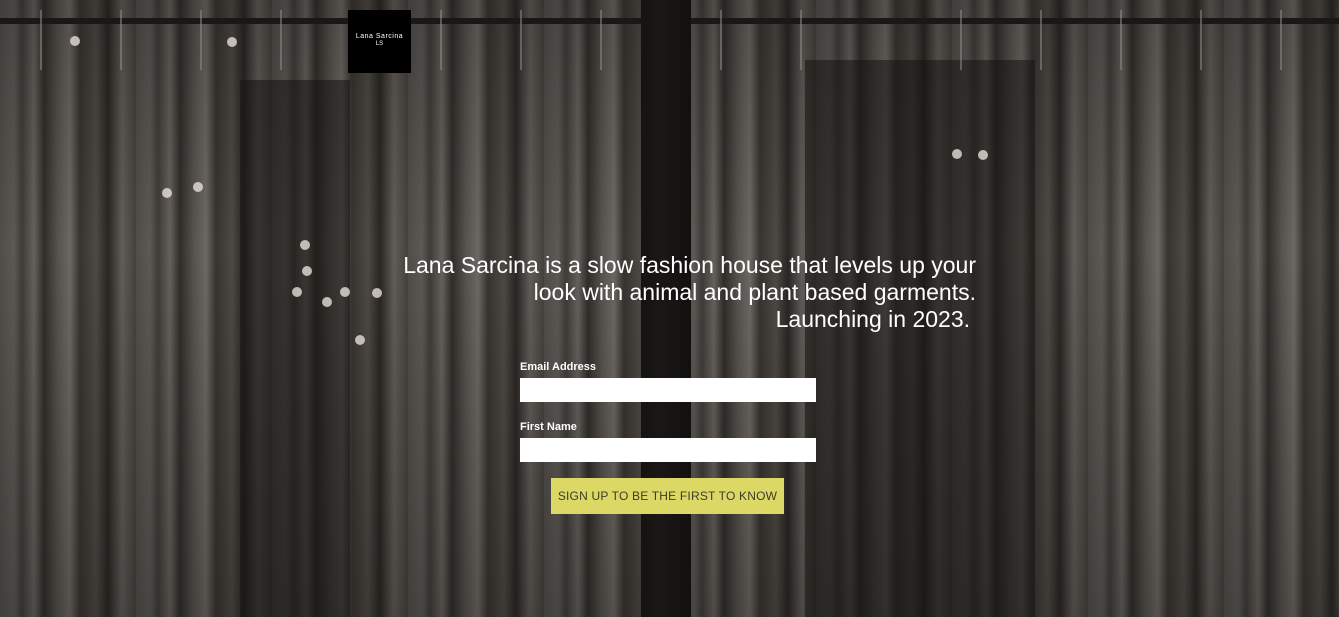 The image size is (1339, 617). Describe the element at coordinates (558, 367) in the screenshot. I see `email-label: Email Address` at that location.